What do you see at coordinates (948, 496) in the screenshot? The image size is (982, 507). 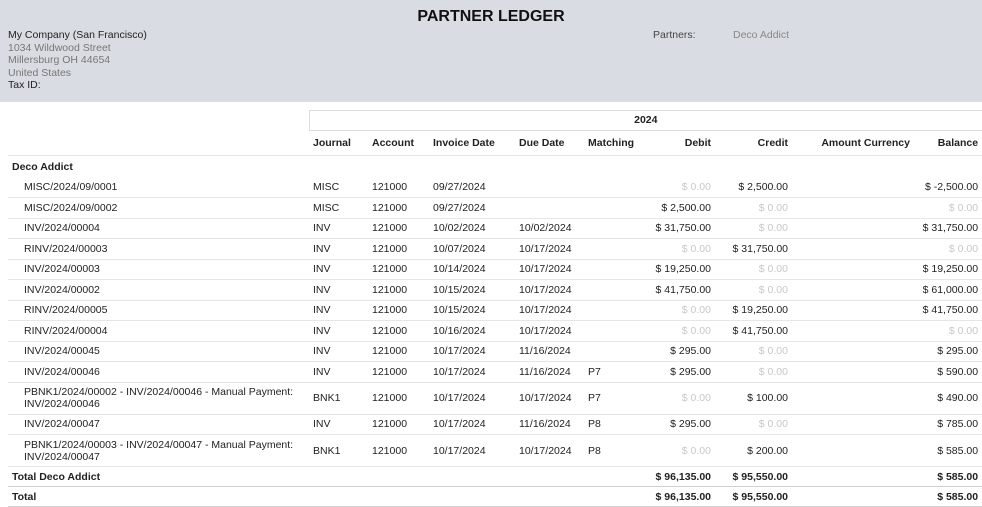 I see `total-balance: $ 585.00` at bounding box center [948, 496].